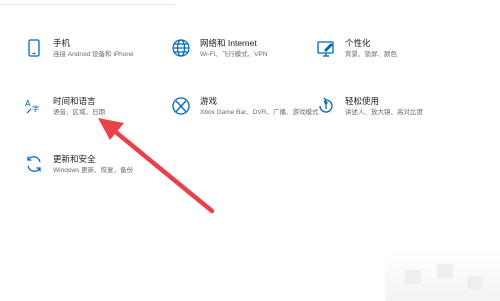 The height and width of the screenshot is (301, 500). Describe the element at coordinates (362, 101) in the screenshot. I see `tile-title: 轻松使用` at that location.